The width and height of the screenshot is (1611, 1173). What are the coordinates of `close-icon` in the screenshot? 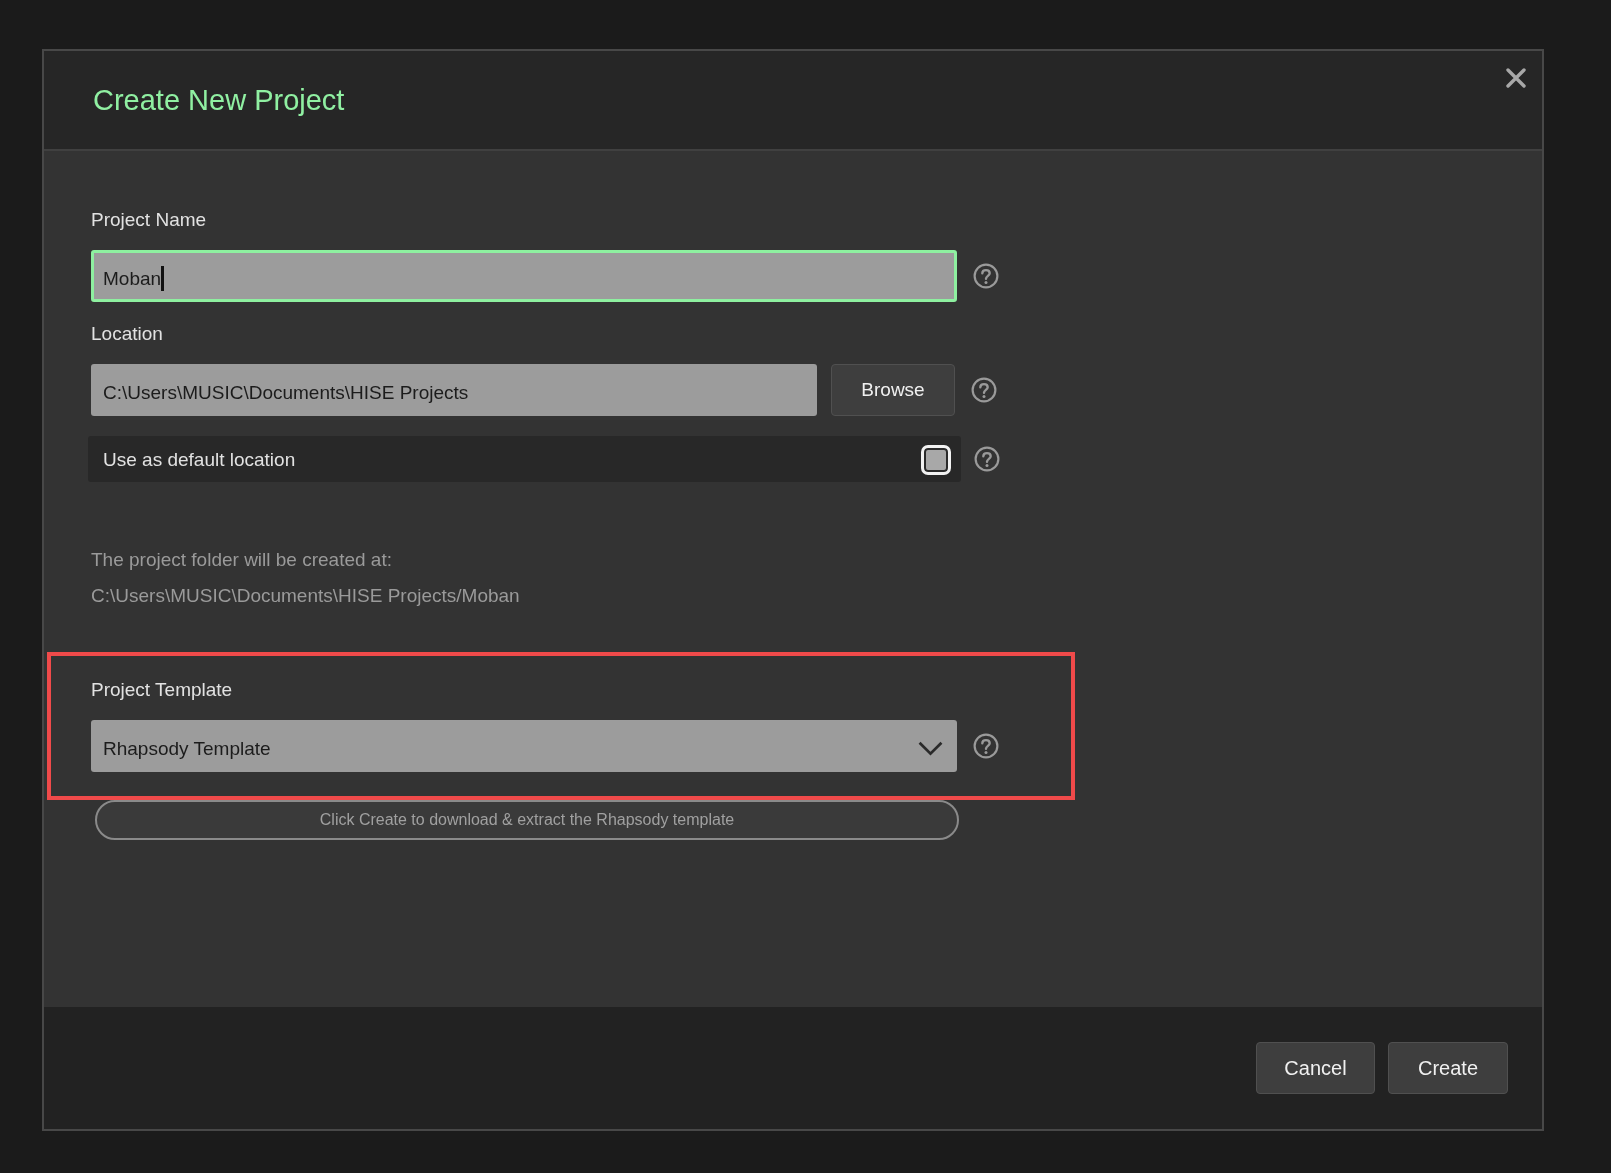 It's located at (1516, 78).